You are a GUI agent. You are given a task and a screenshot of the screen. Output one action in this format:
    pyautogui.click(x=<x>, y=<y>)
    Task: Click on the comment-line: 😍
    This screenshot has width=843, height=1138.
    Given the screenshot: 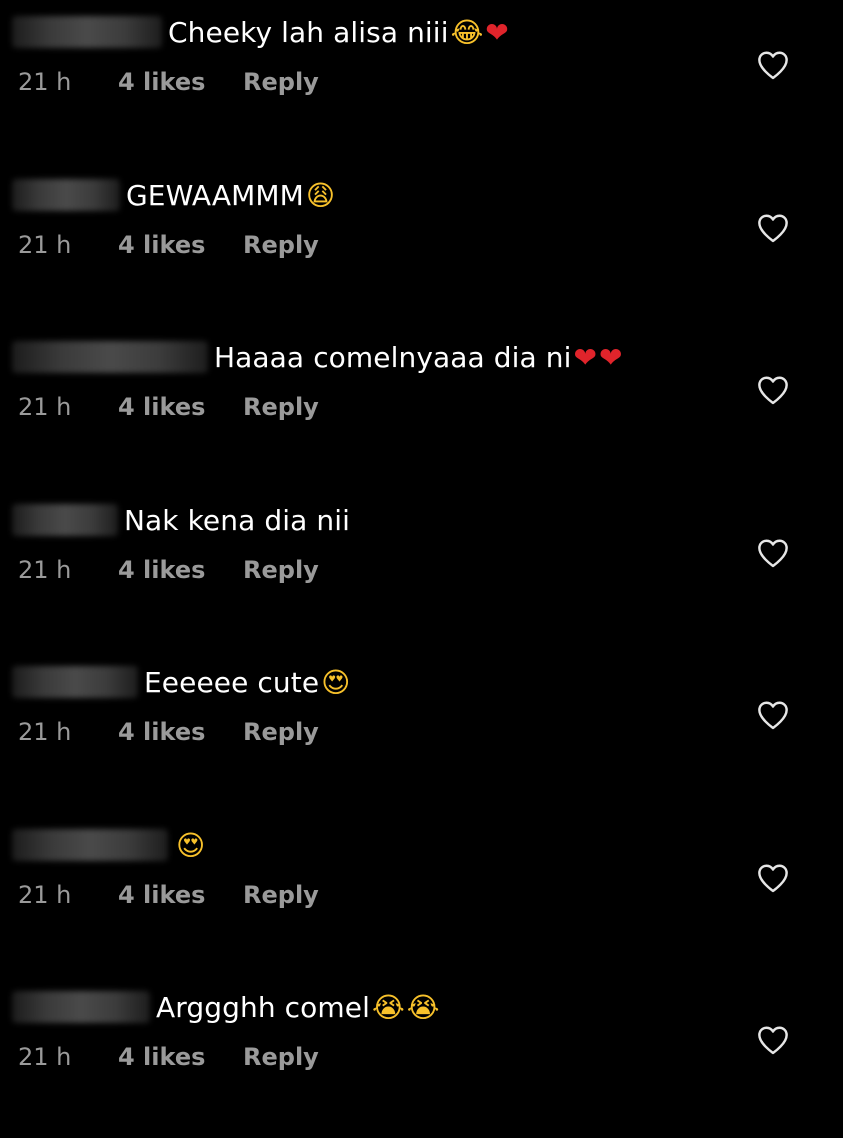 What is the action you would take?
    pyautogui.click(x=108, y=845)
    